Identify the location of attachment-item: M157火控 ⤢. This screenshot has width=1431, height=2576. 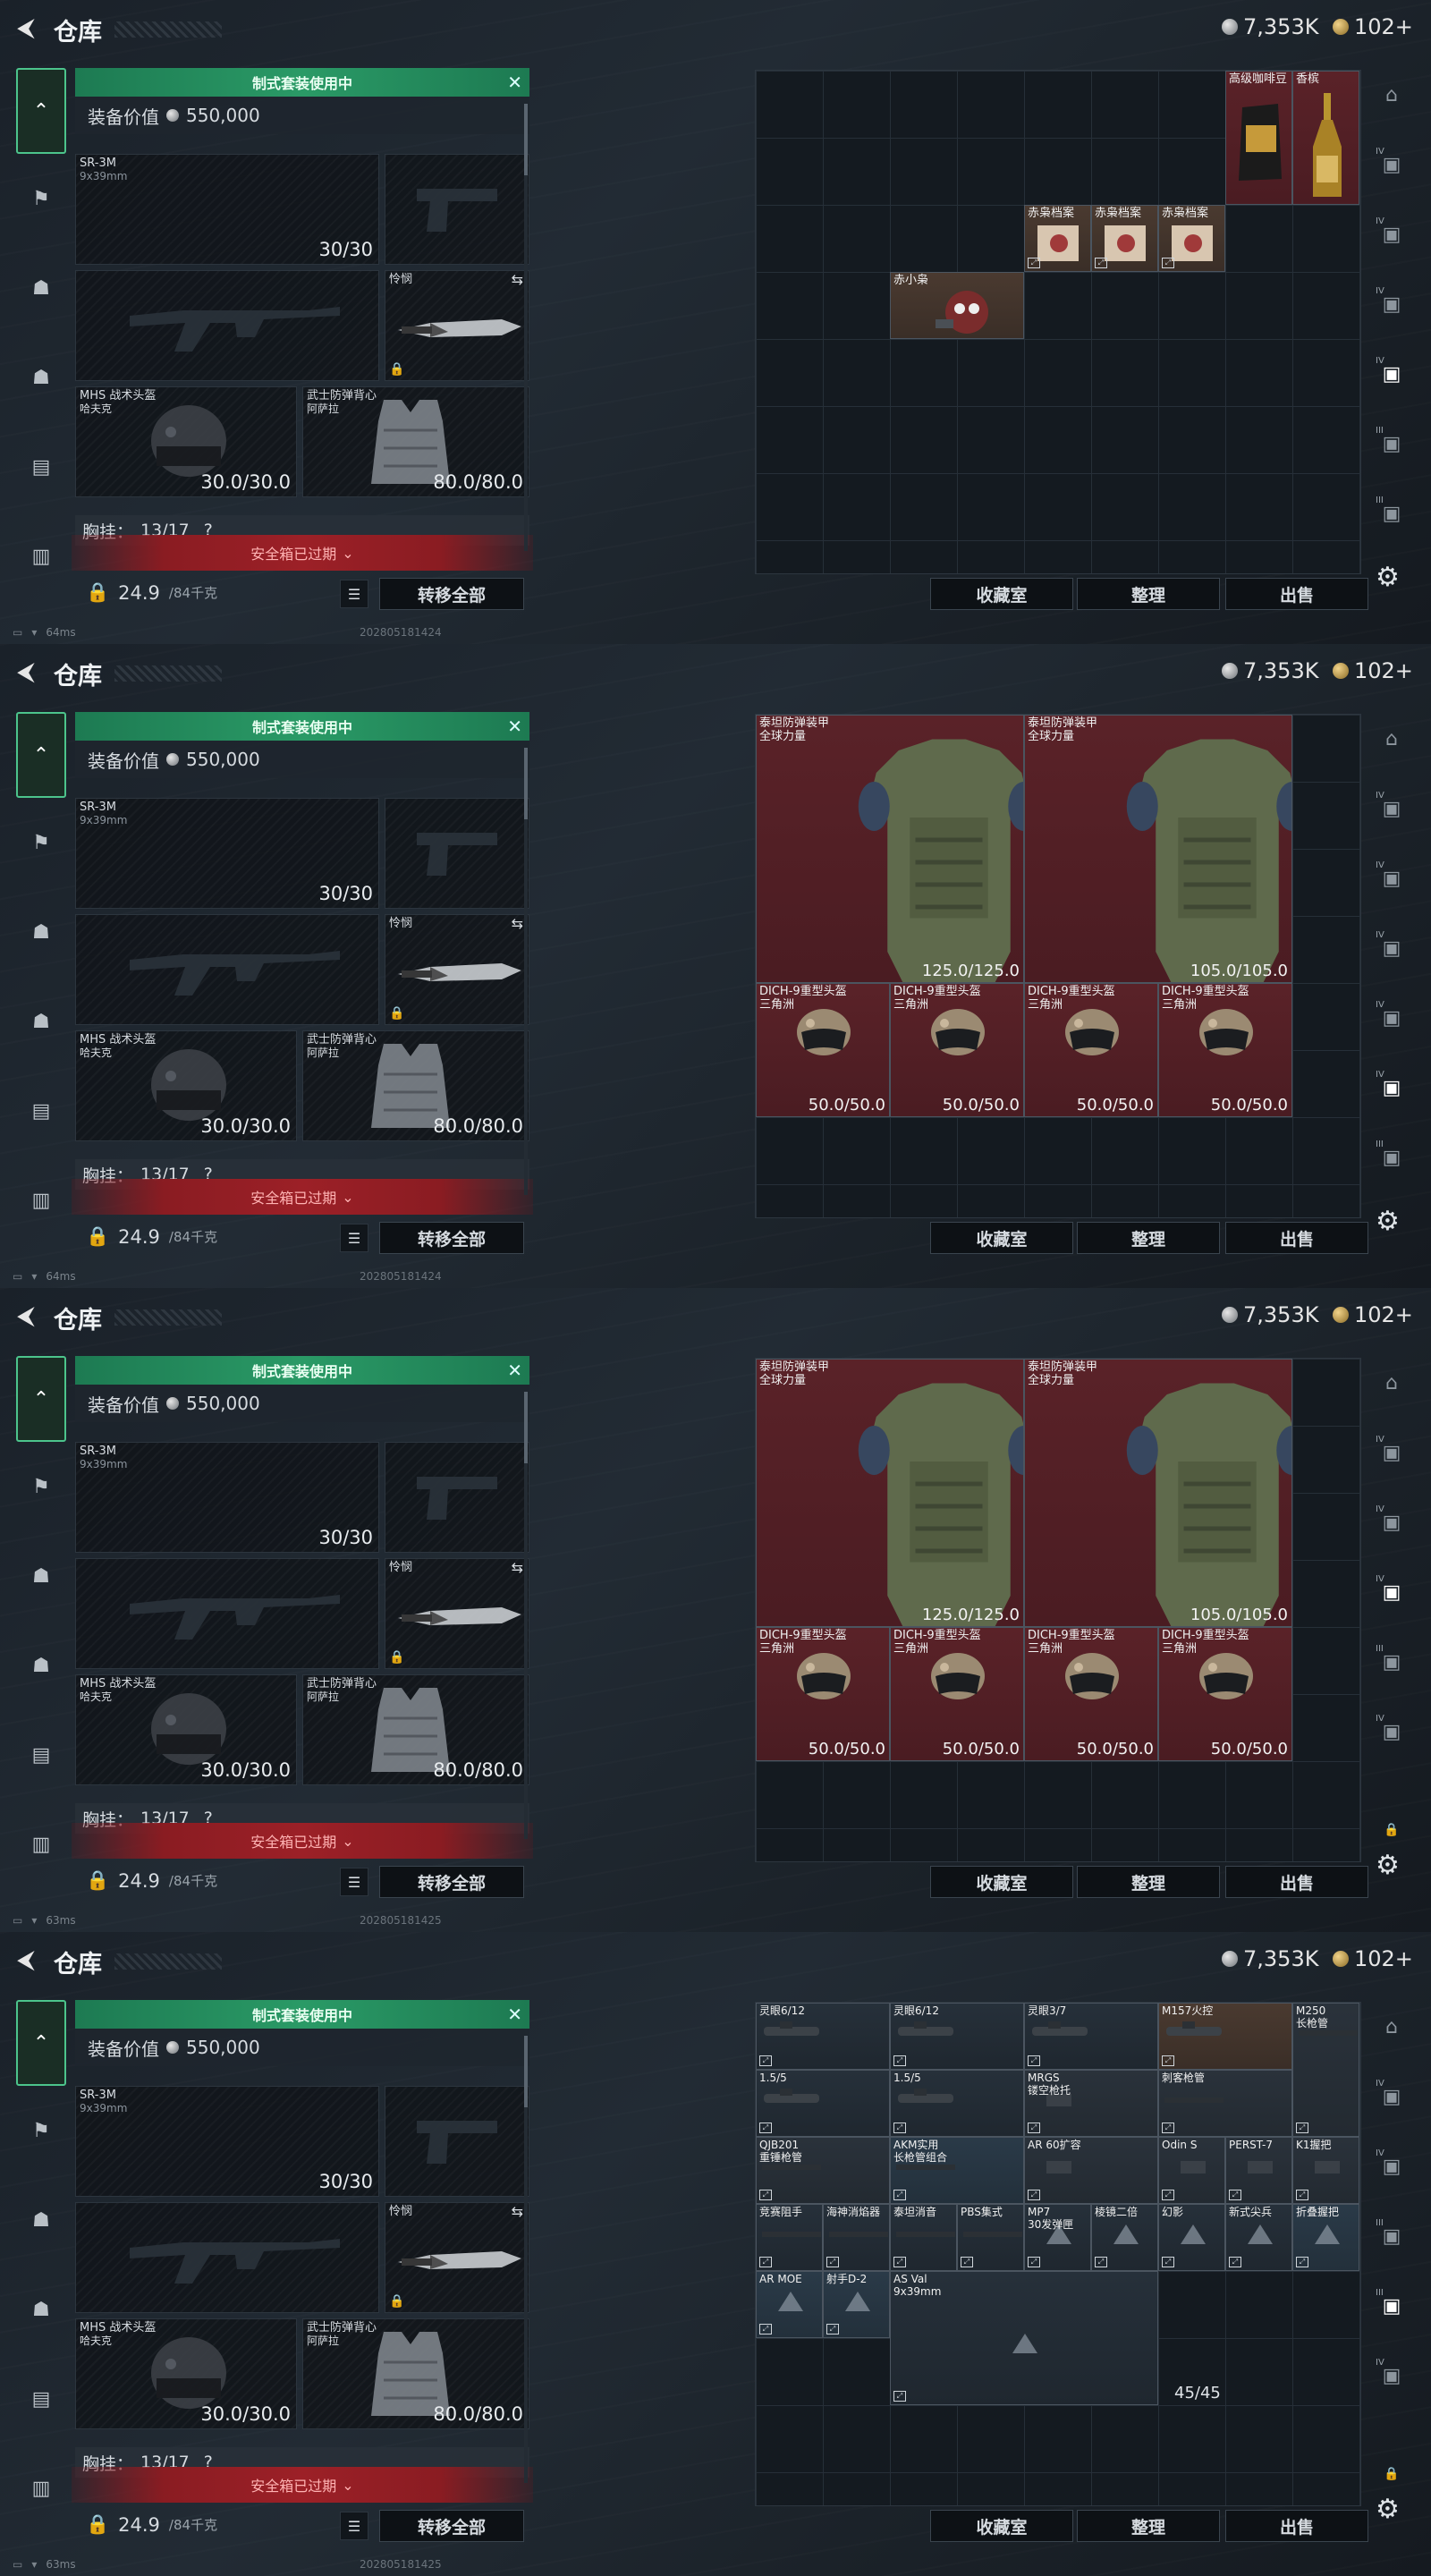
(1225, 2036).